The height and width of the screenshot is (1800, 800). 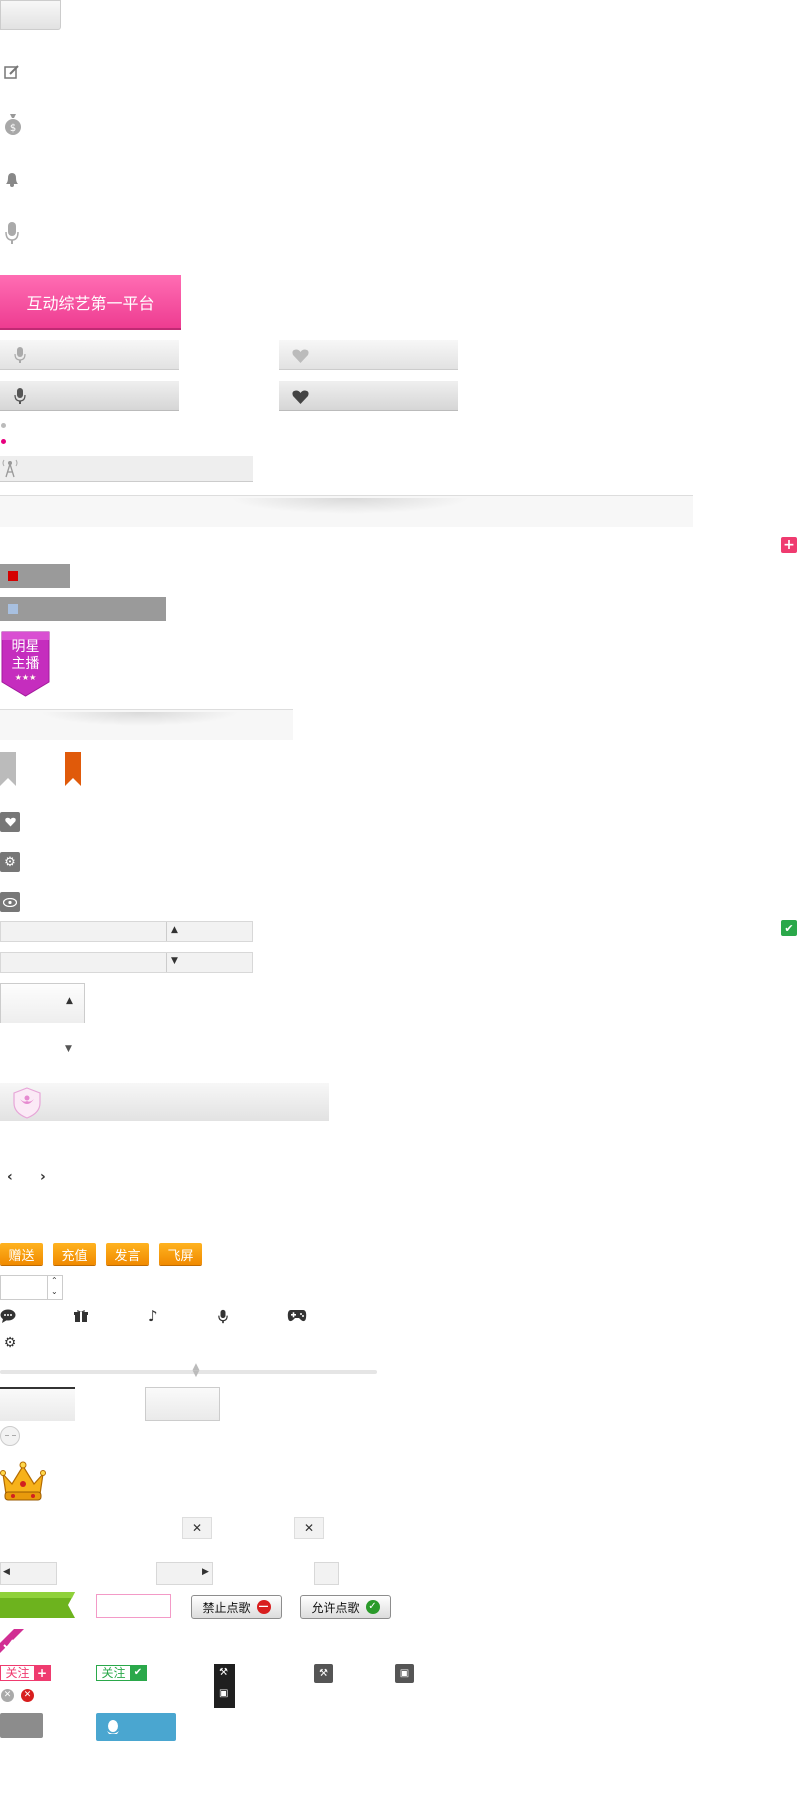 I want to click on follow-button: 关注 +, so click(x=25, y=1673).